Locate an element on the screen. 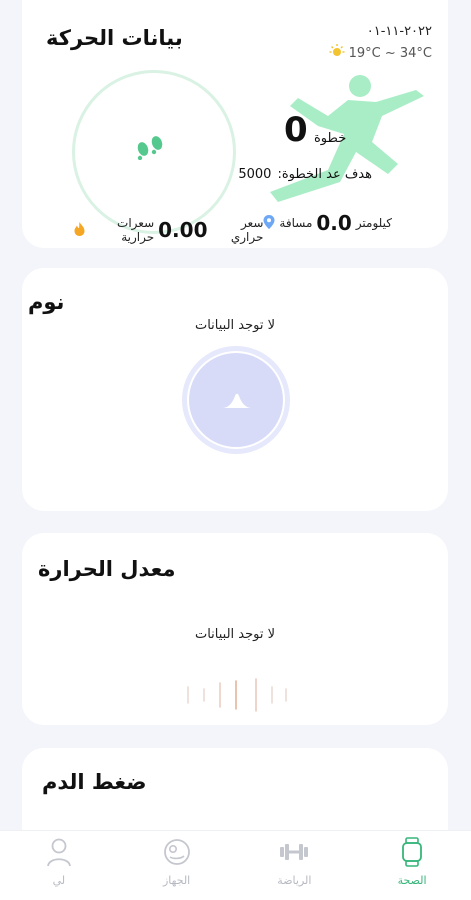 This screenshot has width=471, height=900. sleep-hat-icon is located at coordinates (237, 403).